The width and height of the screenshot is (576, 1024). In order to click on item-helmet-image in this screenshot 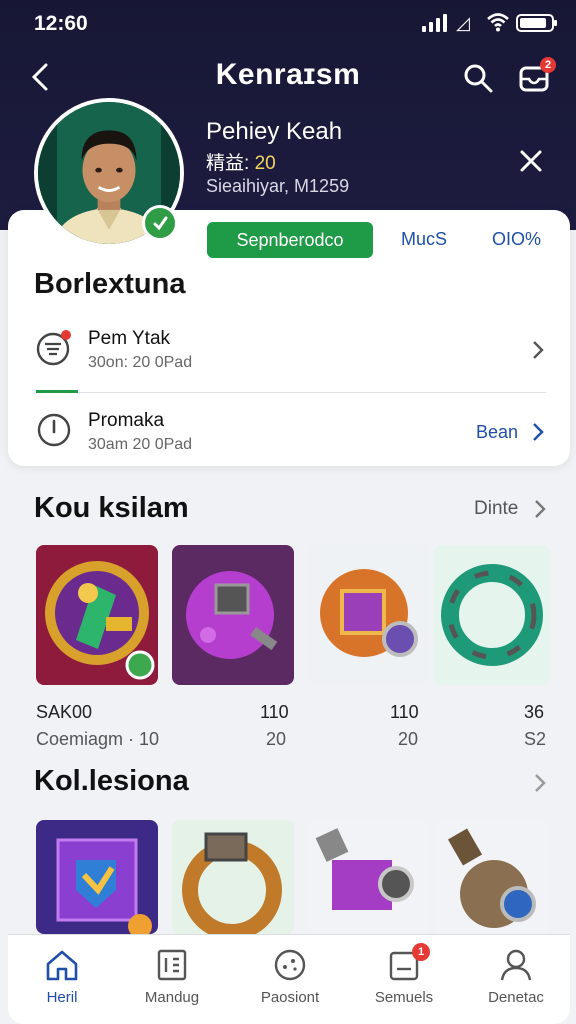, I will do `click(233, 615)`.